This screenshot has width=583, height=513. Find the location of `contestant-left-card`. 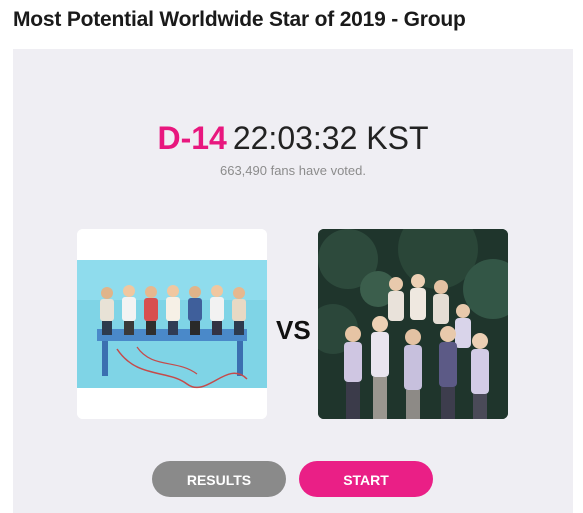

contestant-left-card is located at coordinates (172, 324).